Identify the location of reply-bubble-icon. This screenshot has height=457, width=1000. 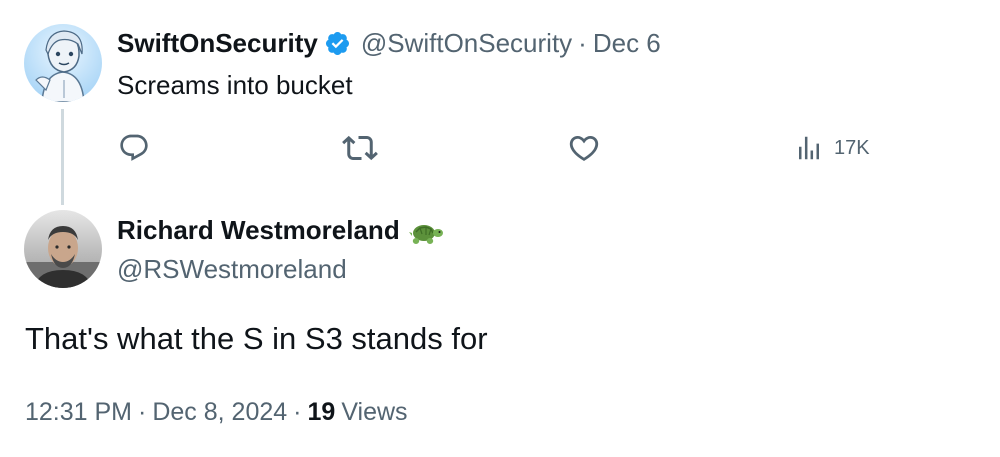
(134, 147).